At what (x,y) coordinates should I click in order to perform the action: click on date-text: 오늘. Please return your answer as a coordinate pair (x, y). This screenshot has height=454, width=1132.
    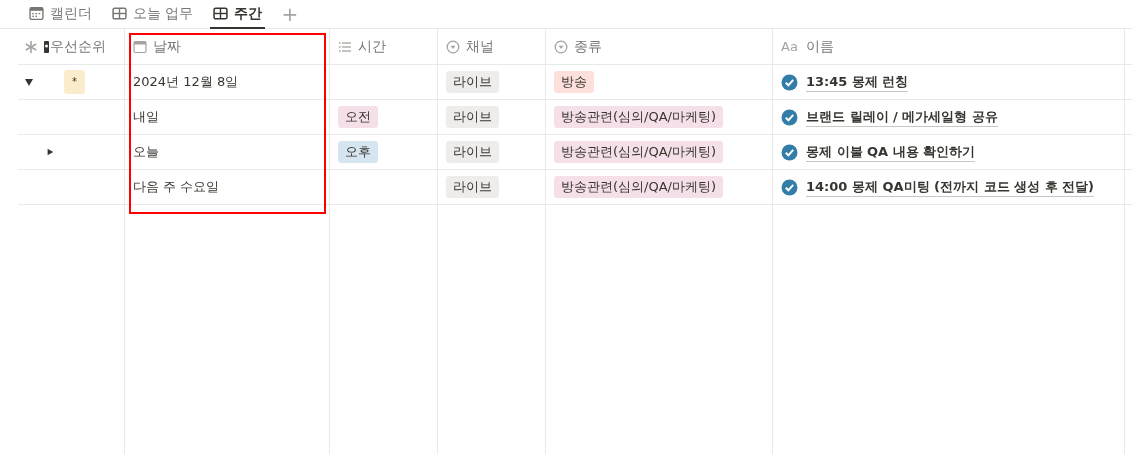
    Looking at the image, I should click on (146, 152).